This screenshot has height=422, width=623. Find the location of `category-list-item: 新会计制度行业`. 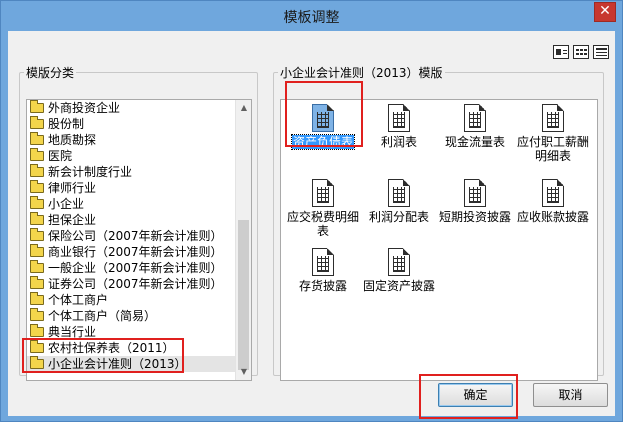

category-list-item: 新会计制度行业 is located at coordinates (131, 172).